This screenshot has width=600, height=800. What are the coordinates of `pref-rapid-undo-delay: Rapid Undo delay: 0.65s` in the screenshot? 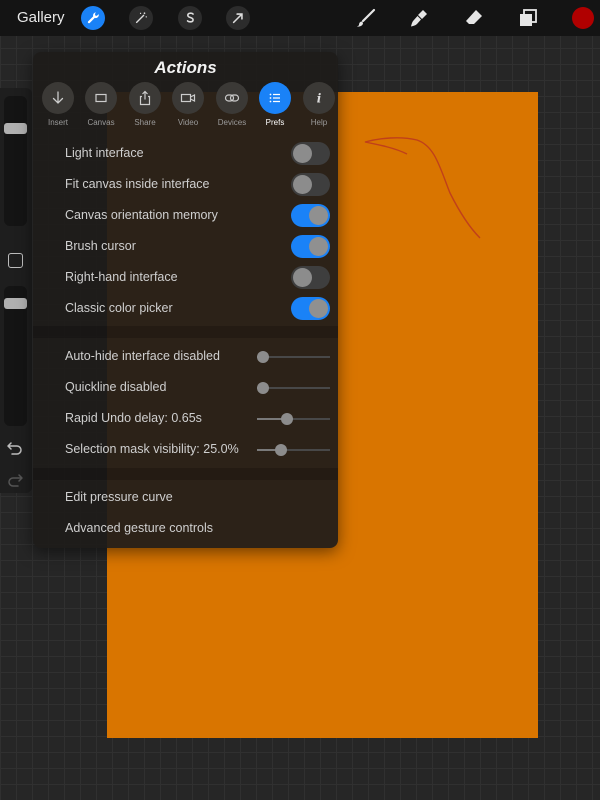 It's located at (185, 418).